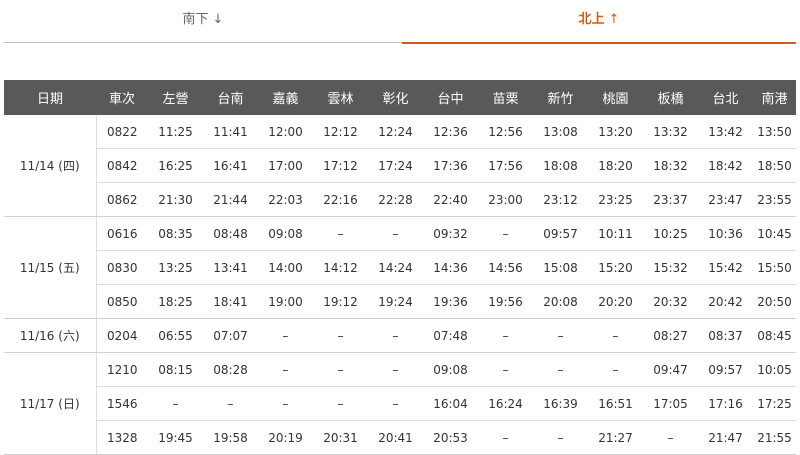 Image resolution: width=800 pixels, height=455 pixels. I want to click on time-cell: 18:41, so click(230, 301).